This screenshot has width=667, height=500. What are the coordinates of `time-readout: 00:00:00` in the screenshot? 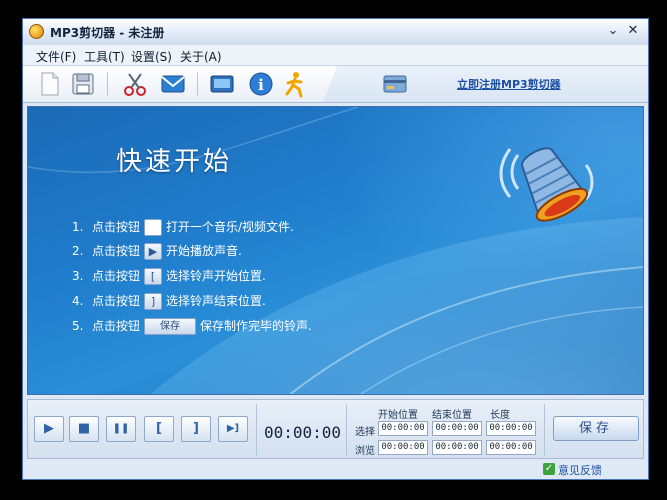 It's located at (303, 432).